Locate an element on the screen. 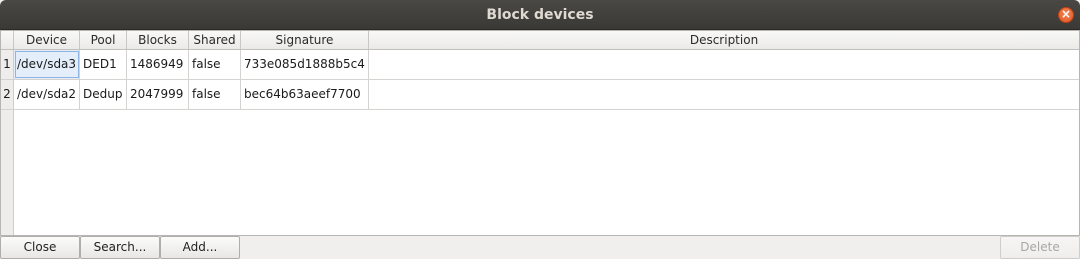  cell-signature: 733e085d1888b5c4 is located at coordinates (305, 64).